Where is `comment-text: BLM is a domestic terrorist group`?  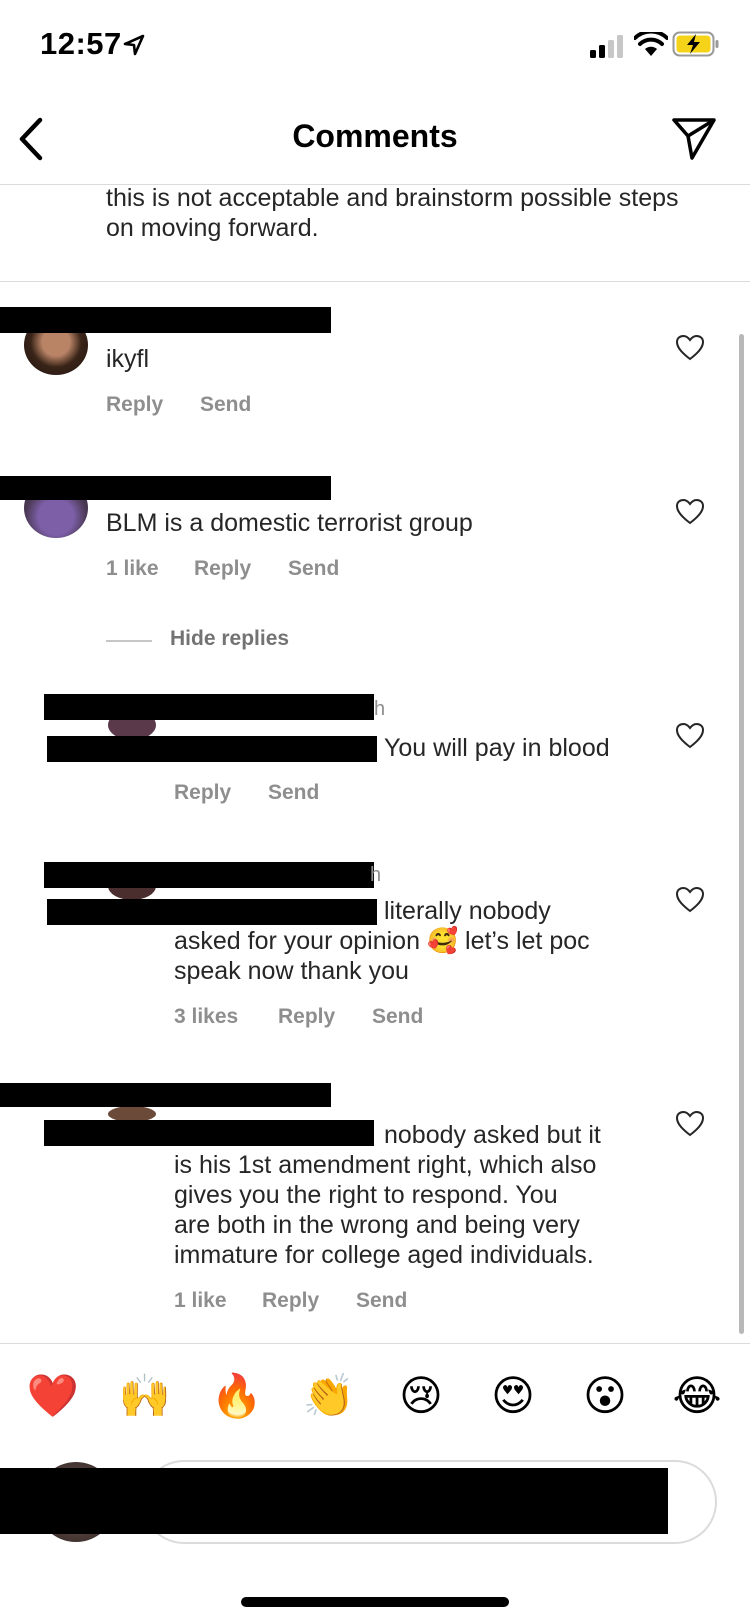 comment-text: BLM is a domestic terrorist group is located at coordinates (289, 523).